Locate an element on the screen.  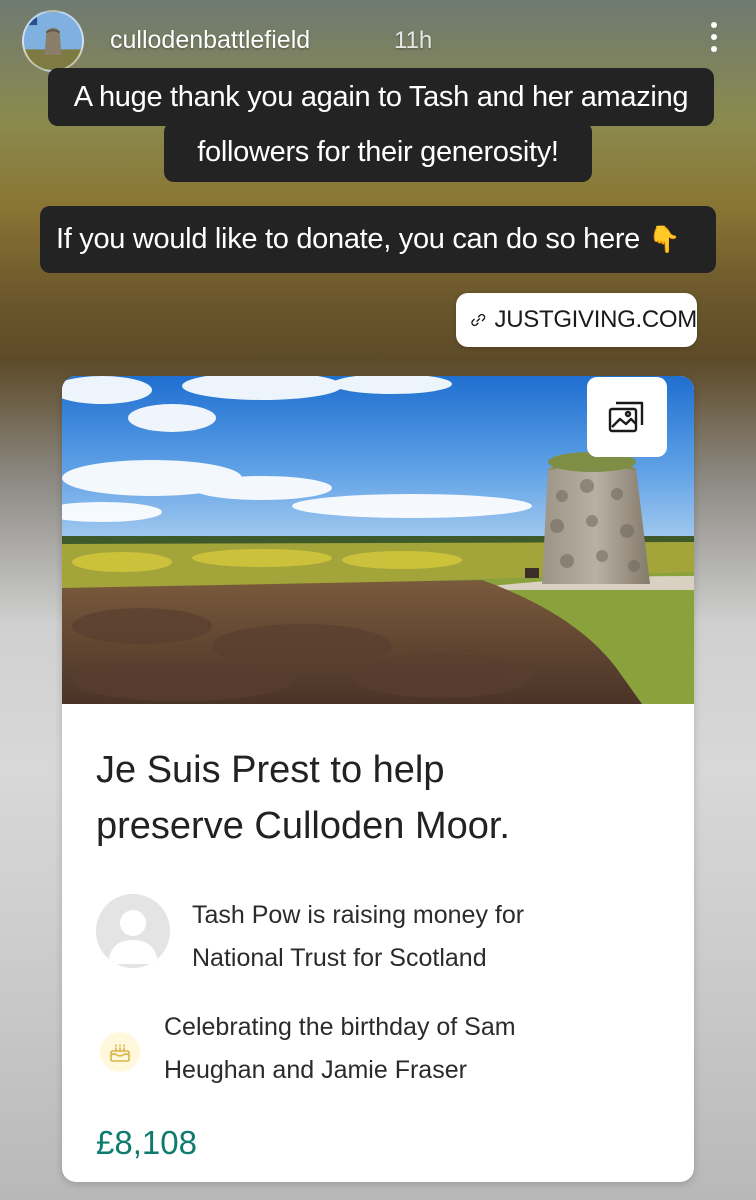
more-options-icon is located at coordinates (714, 40).